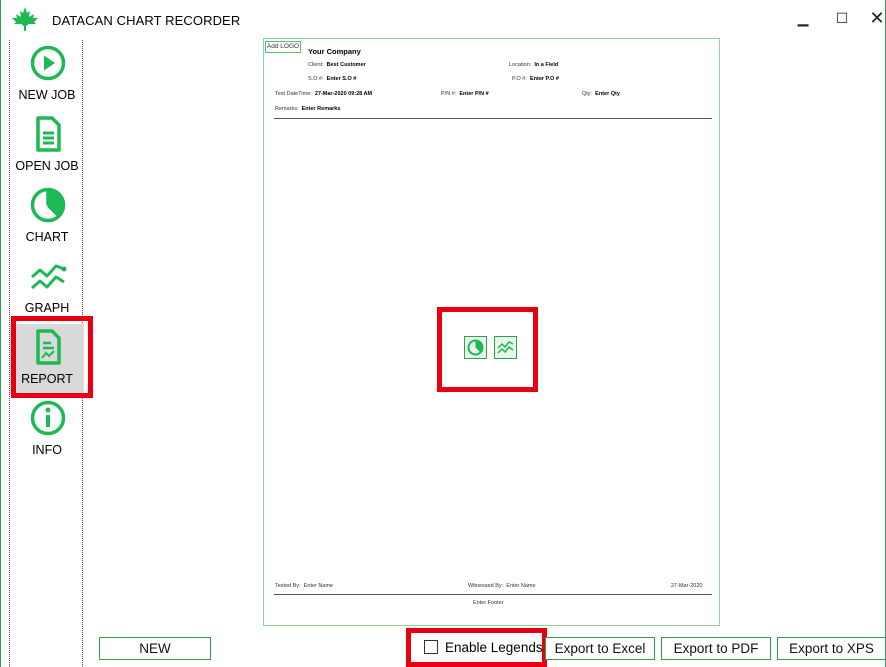 Image resolution: width=886 pixels, height=667 pixels. Describe the element at coordinates (493, 118) in the screenshot. I see `header-divider` at that location.